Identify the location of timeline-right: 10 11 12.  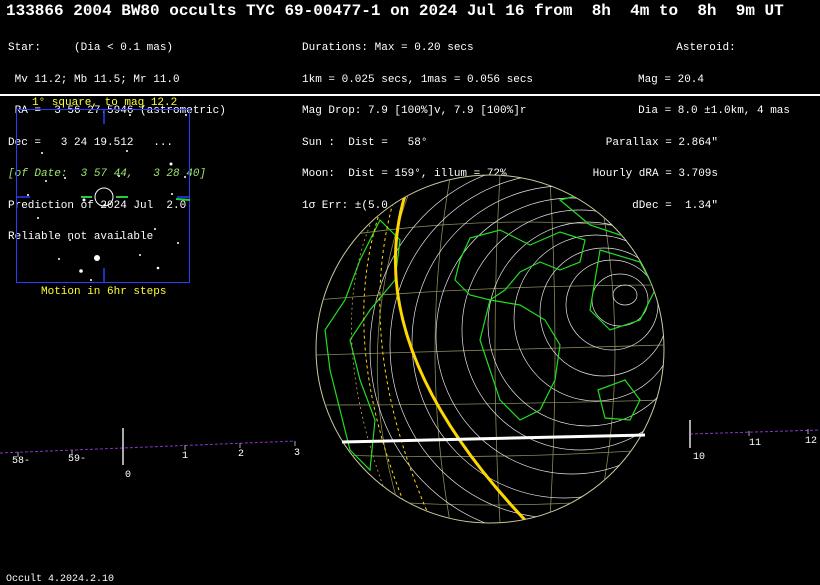
(754, 441).